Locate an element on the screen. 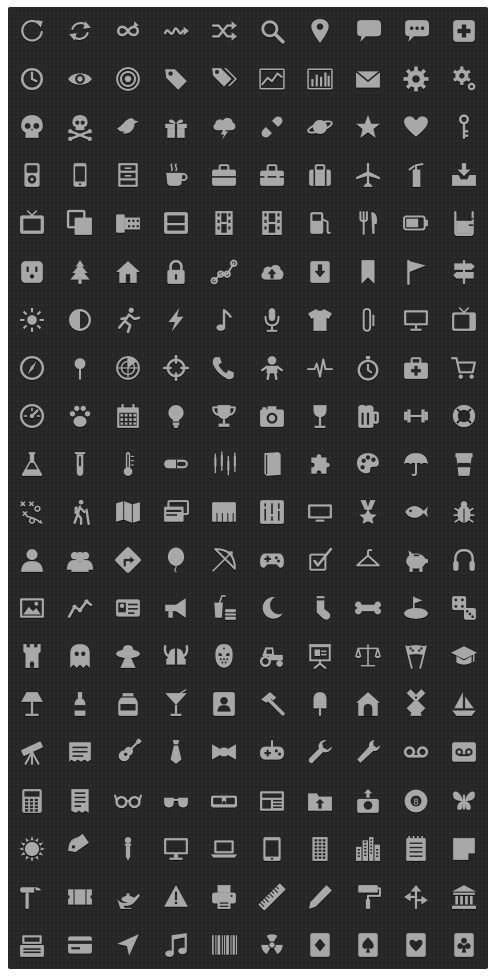 This screenshot has width=496, height=976. calendar-icon is located at coordinates (128, 416).